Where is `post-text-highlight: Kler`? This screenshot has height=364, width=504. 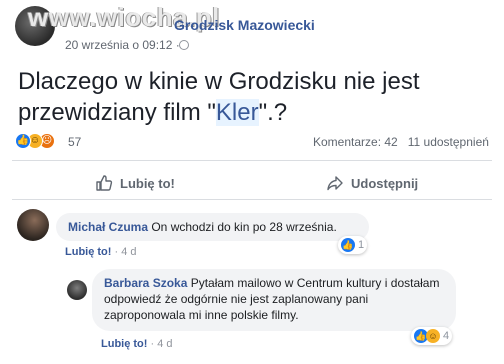 post-text-highlight: Kler is located at coordinates (237, 112).